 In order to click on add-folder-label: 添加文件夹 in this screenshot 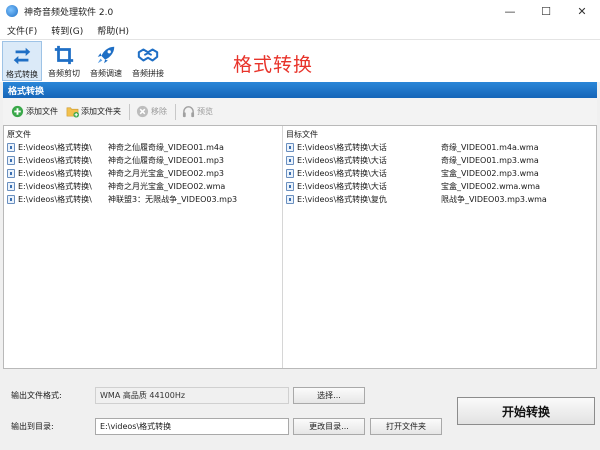, I will do `click(101, 111)`.